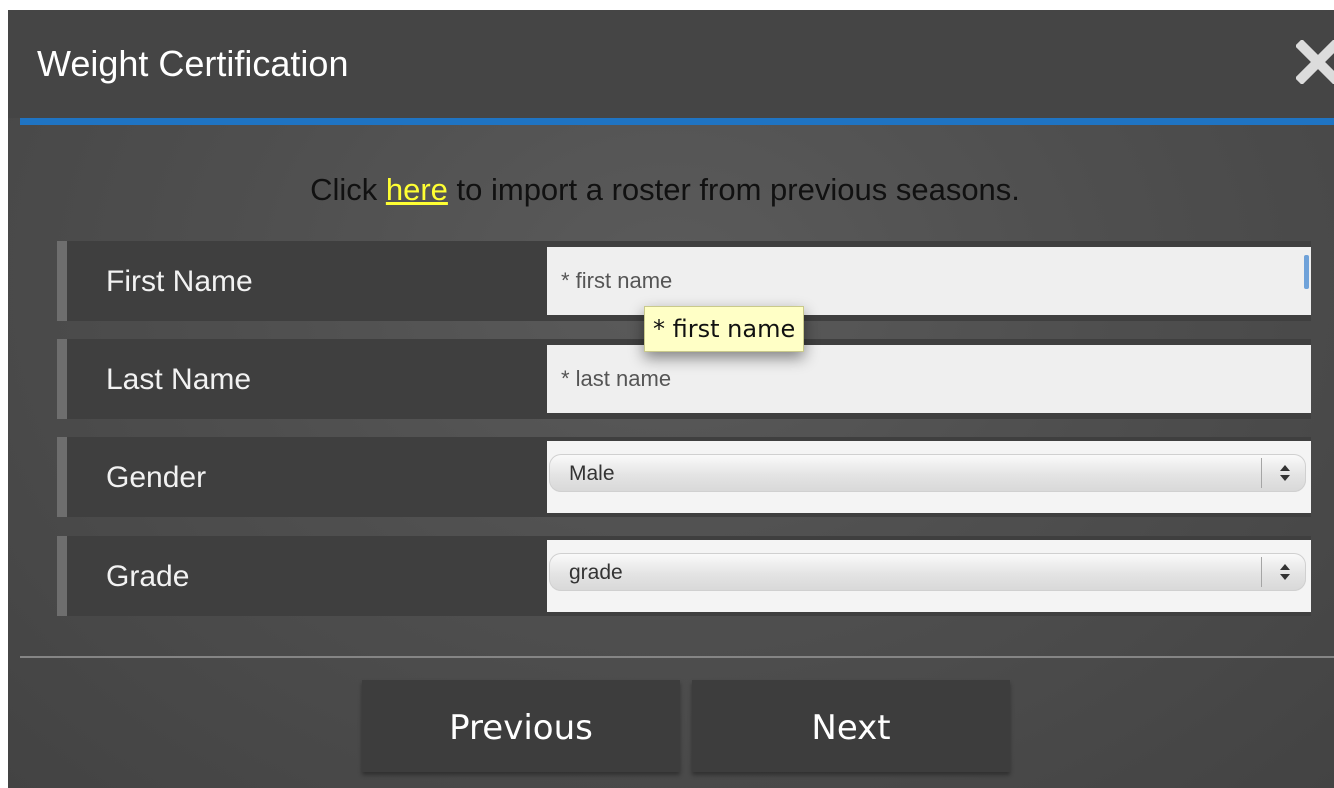  I want to click on input-focus-indicator, so click(1306, 272).